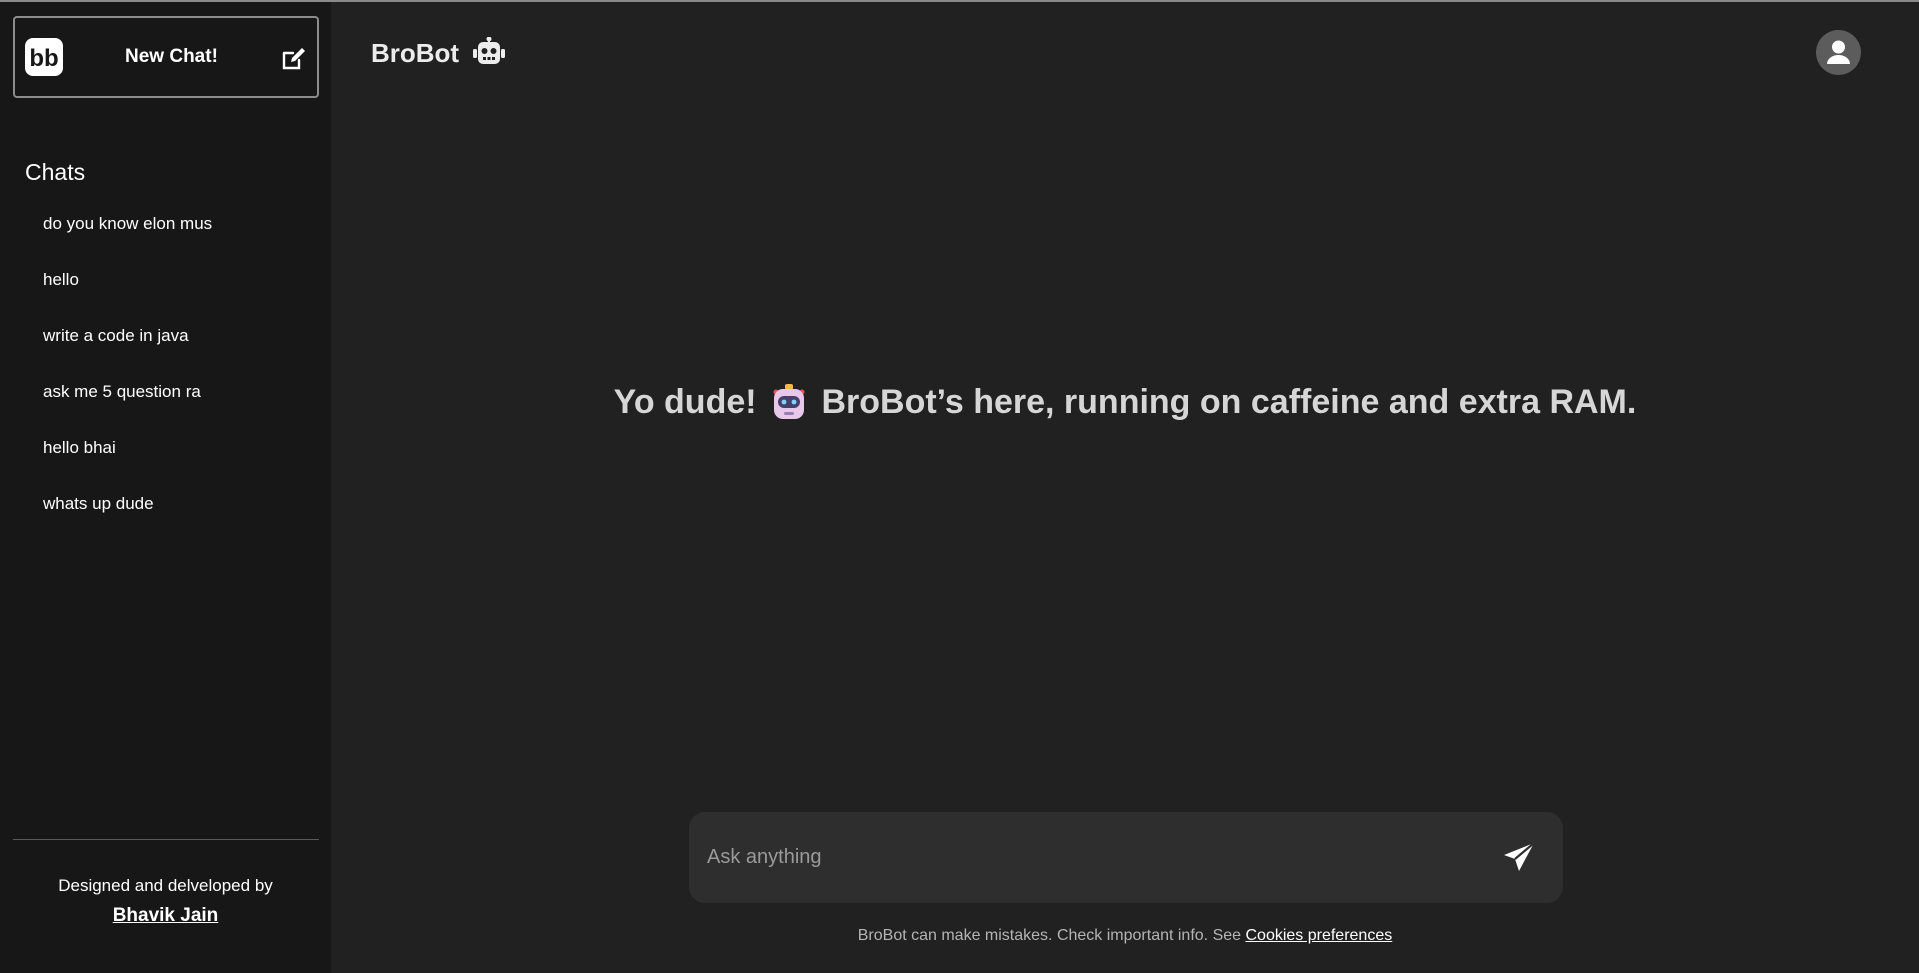 Image resolution: width=1919 pixels, height=973 pixels. I want to click on author-link: Bhavik Jain, so click(165, 916).